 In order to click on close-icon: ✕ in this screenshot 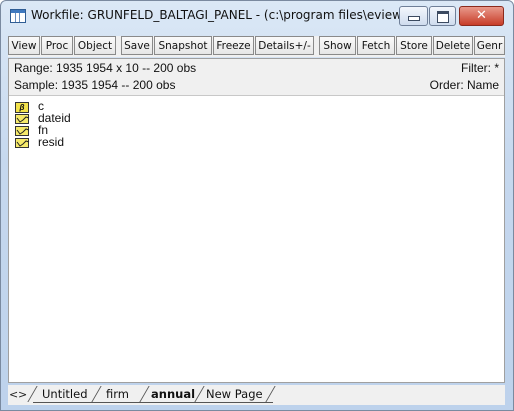, I will do `click(481, 15)`.